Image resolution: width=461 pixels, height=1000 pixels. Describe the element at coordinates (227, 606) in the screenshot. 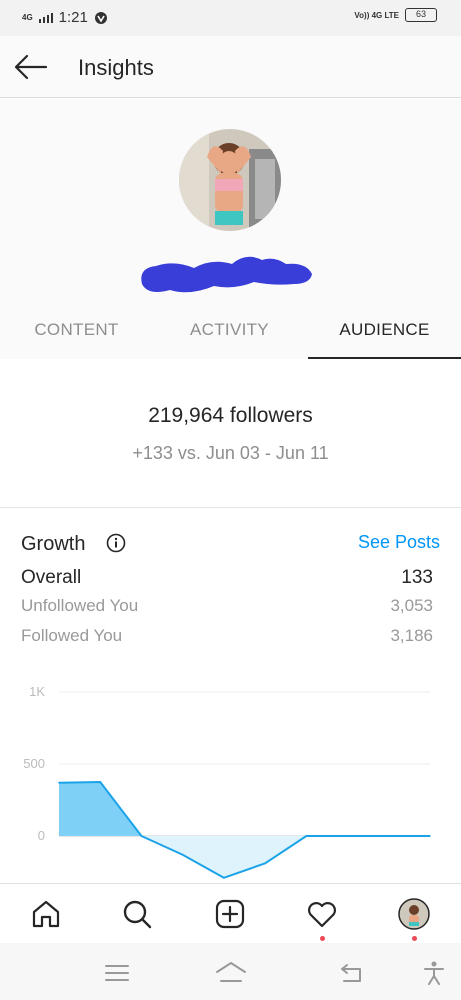

I see `growth-unfollowed-row: Unfollowed You 3,053` at that location.